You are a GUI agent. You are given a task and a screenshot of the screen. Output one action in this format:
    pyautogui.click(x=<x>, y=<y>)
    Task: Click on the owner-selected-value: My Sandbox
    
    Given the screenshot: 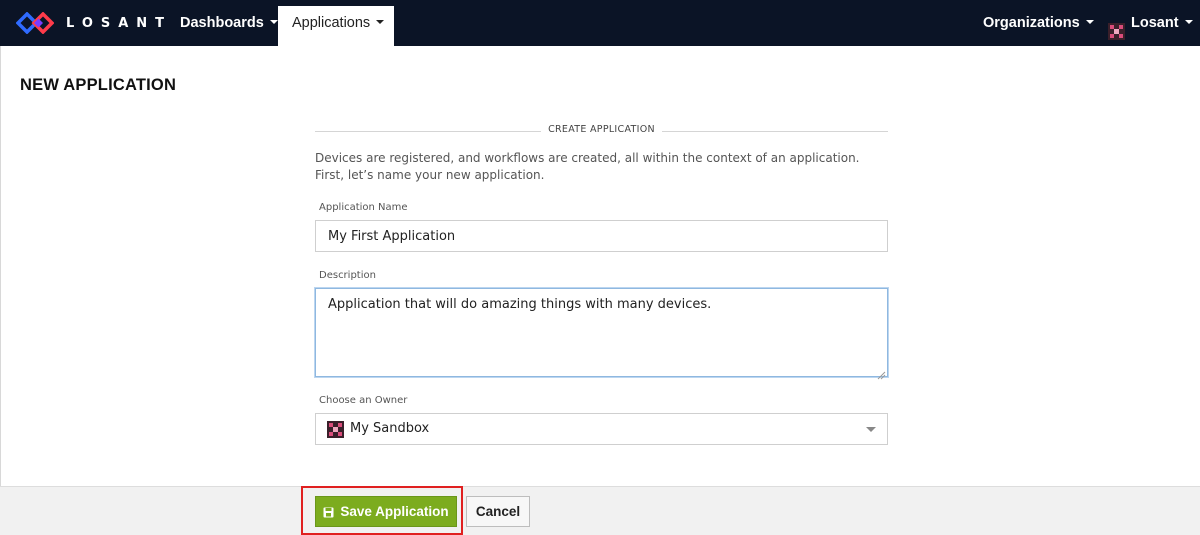 What is the action you would take?
    pyautogui.click(x=390, y=428)
    